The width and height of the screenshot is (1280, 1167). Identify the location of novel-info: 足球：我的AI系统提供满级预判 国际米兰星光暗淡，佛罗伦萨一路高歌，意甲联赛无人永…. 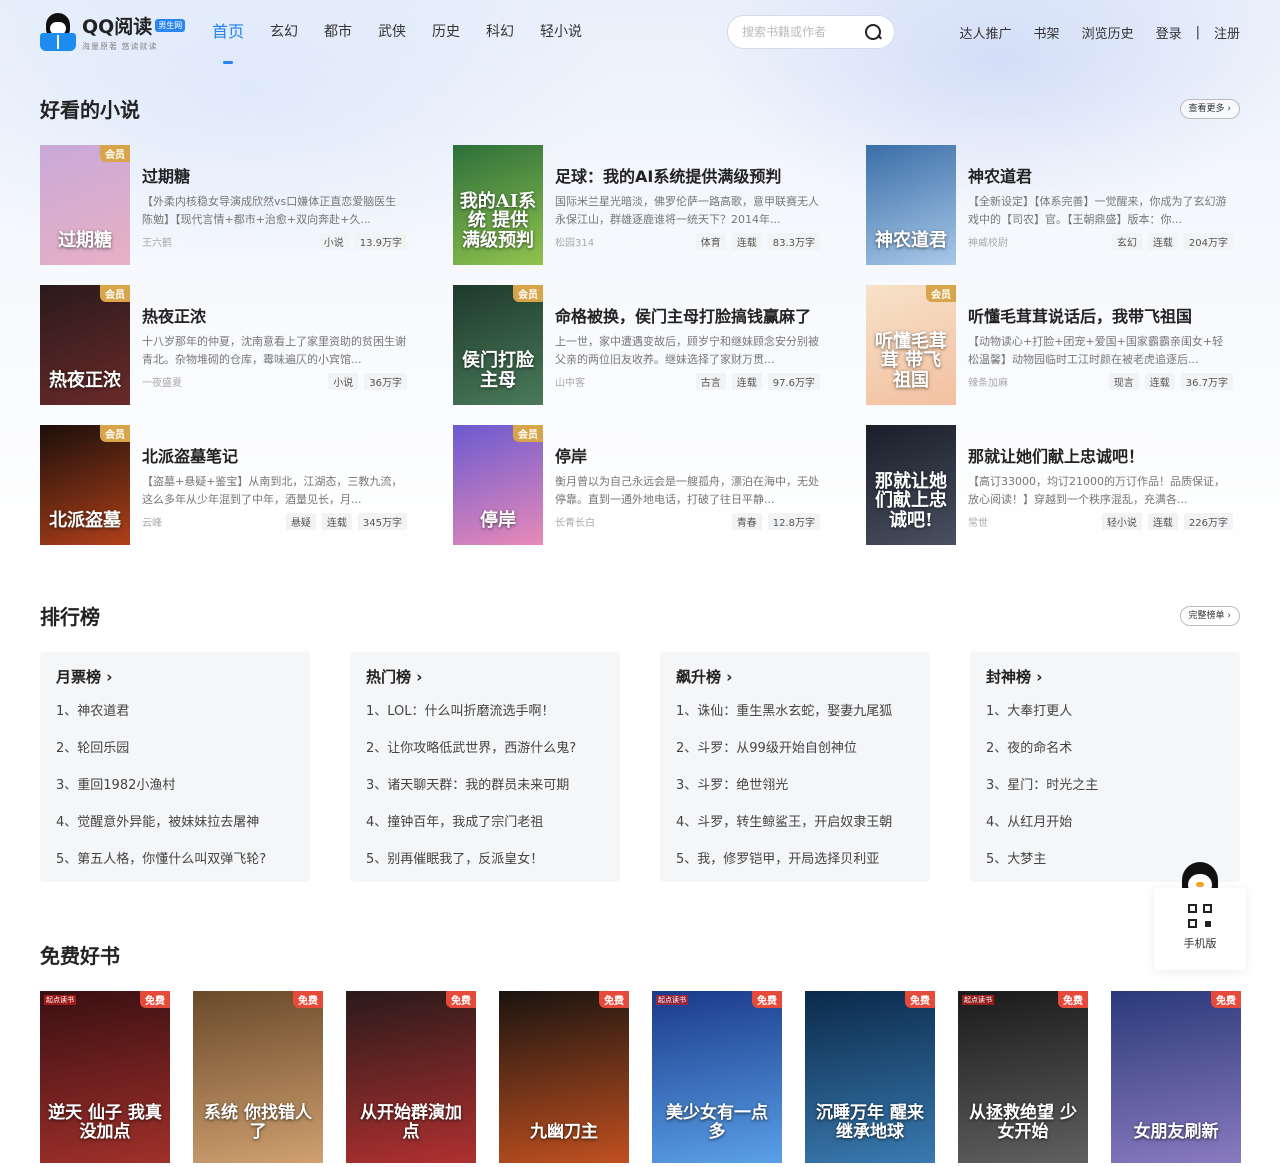
(687, 205).